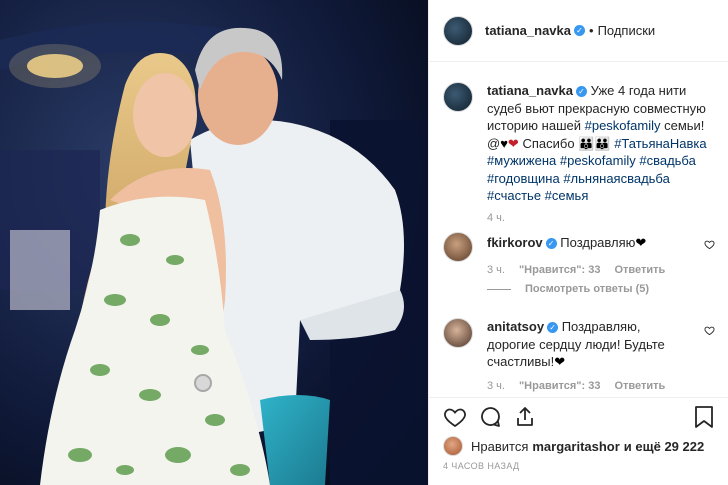  I want to click on likes-line: Нравится margaritashor и ещё 29 222, so click(573, 446).